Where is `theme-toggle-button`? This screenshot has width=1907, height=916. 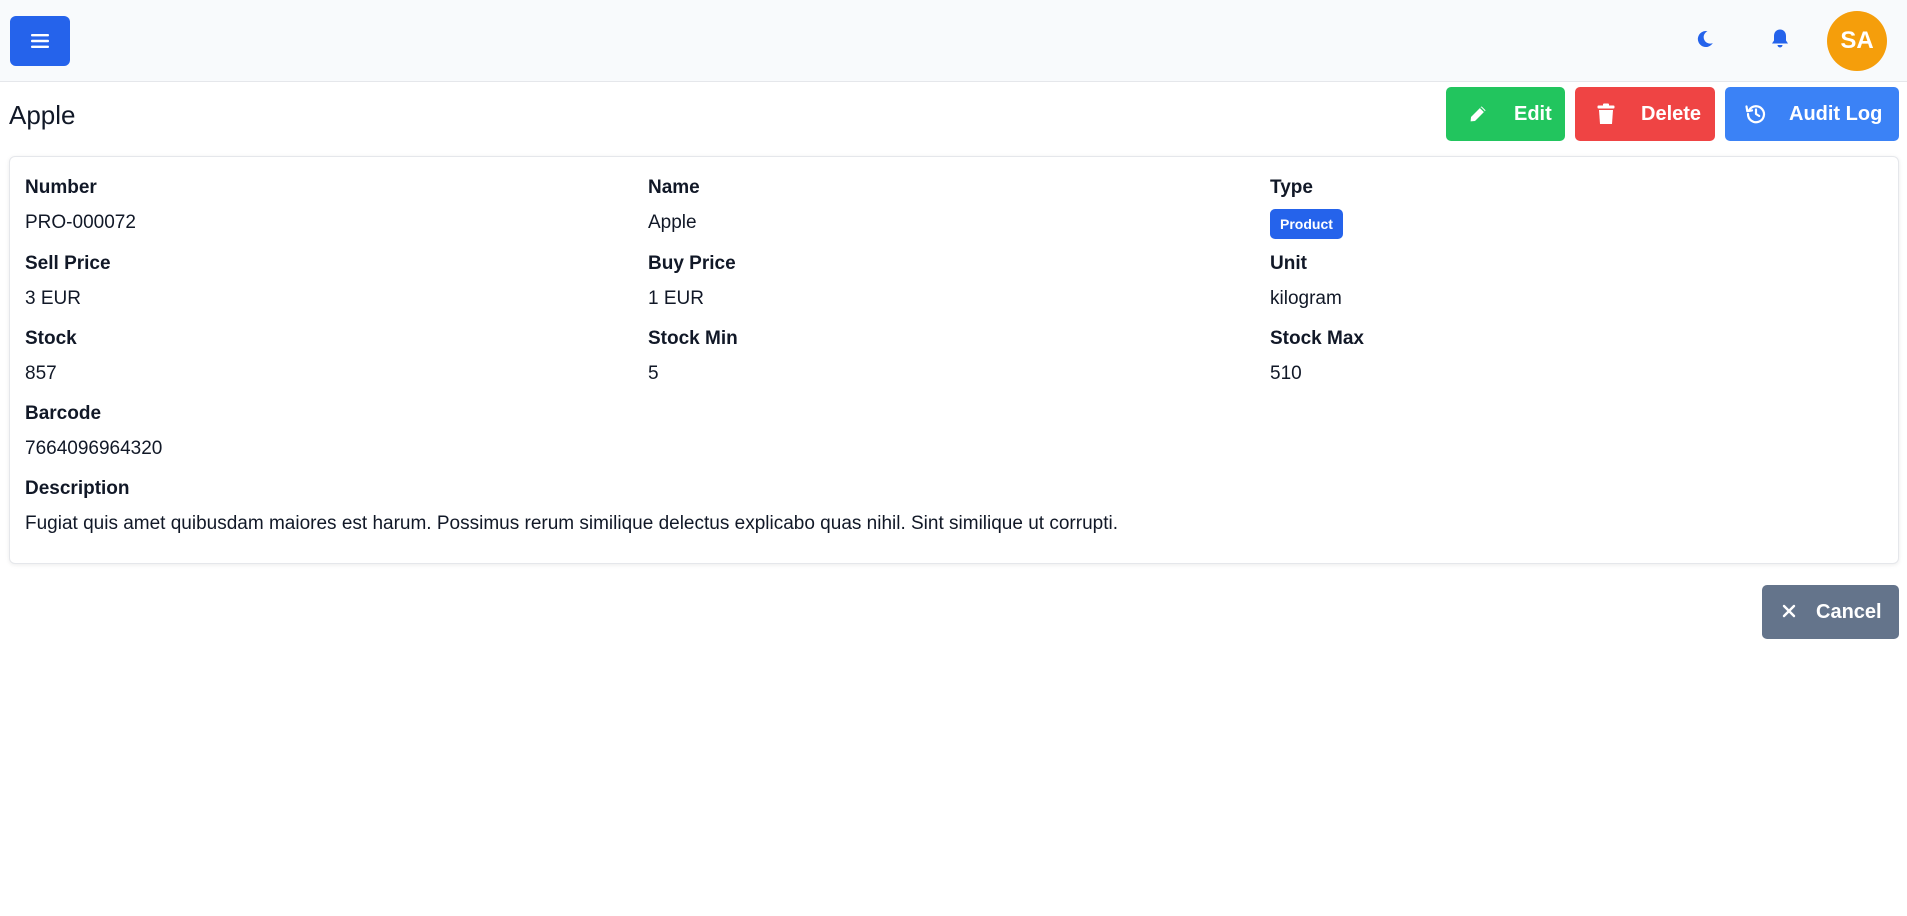 theme-toggle-button is located at coordinates (1705, 41).